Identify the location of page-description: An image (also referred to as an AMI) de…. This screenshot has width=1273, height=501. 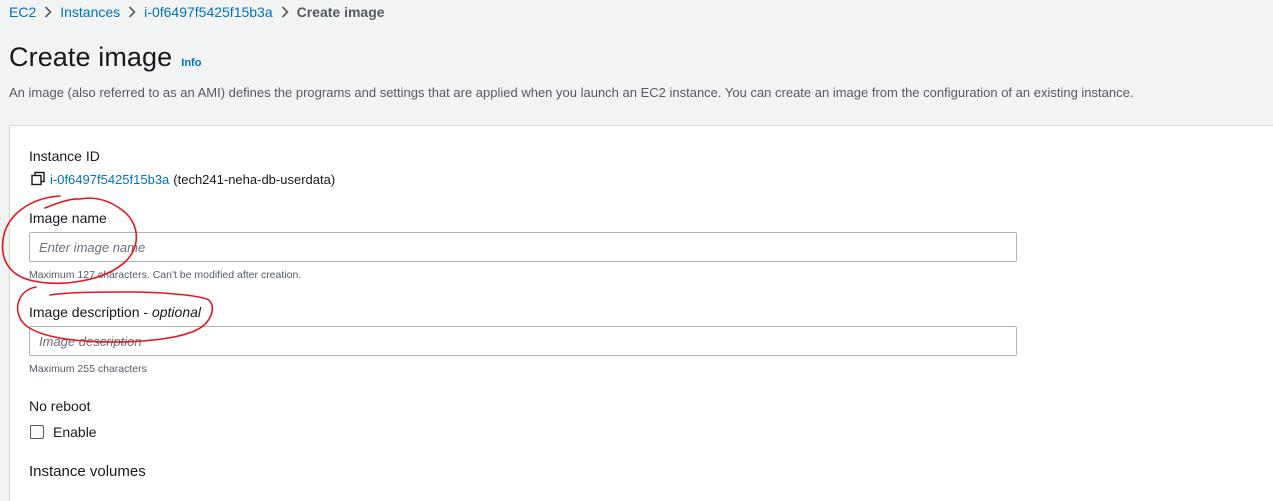
(571, 92).